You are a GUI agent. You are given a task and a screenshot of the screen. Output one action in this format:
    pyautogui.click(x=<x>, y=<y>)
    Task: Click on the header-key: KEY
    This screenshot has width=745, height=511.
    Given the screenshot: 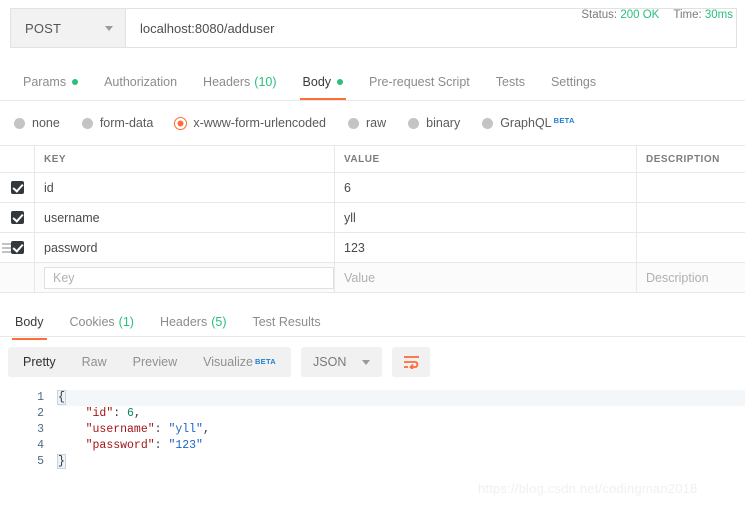 What is the action you would take?
    pyautogui.click(x=185, y=159)
    